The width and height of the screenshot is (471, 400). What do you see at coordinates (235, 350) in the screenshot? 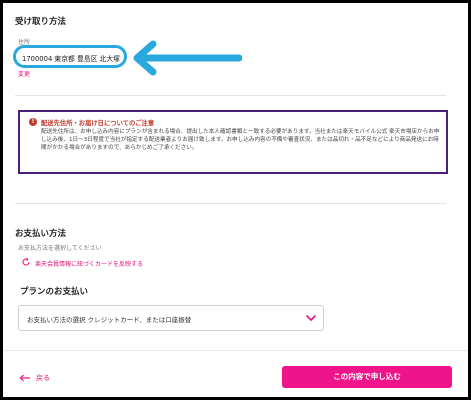
I see `footer-divider` at bounding box center [235, 350].